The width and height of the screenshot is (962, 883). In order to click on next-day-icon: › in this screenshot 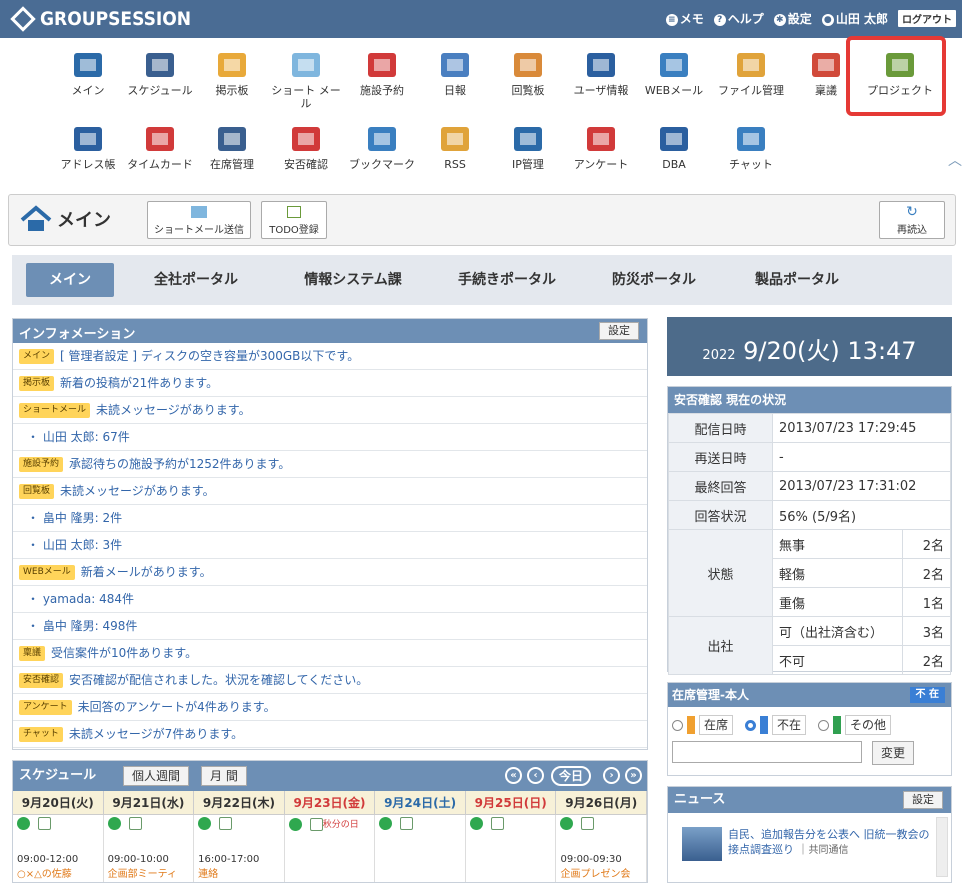, I will do `click(611, 775)`.